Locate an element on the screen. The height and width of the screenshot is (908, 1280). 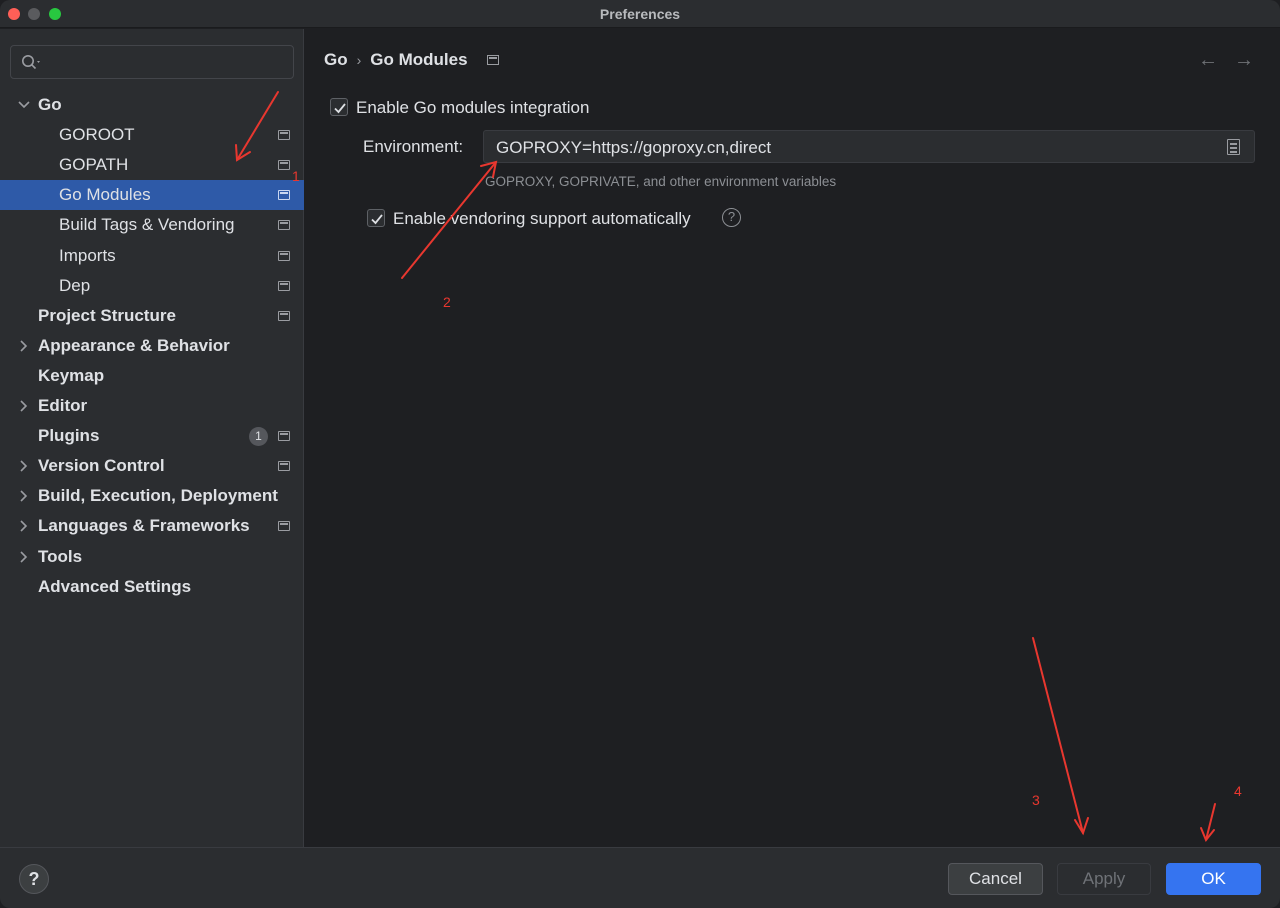
sidebar-item-label: Go is located at coordinates (50, 104).